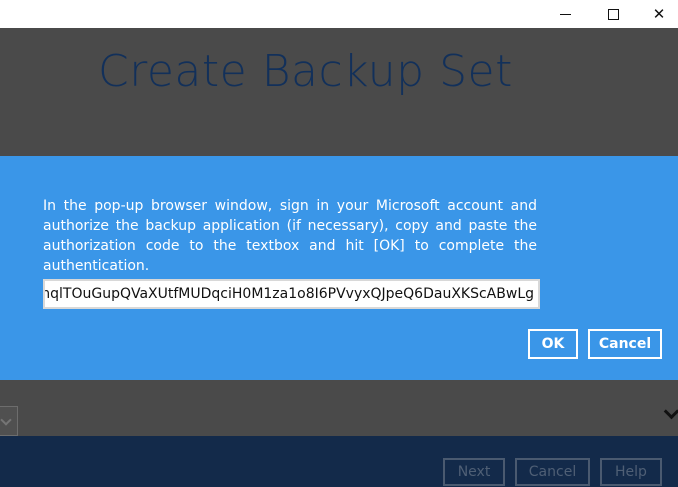 This screenshot has height=487, width=678. I want to click on next-button: Next, so click(474, 472).